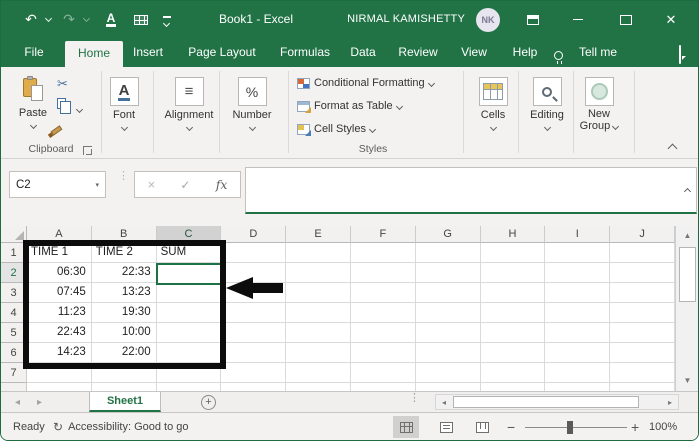  I want to click on cell-G3, so click(448, 293).